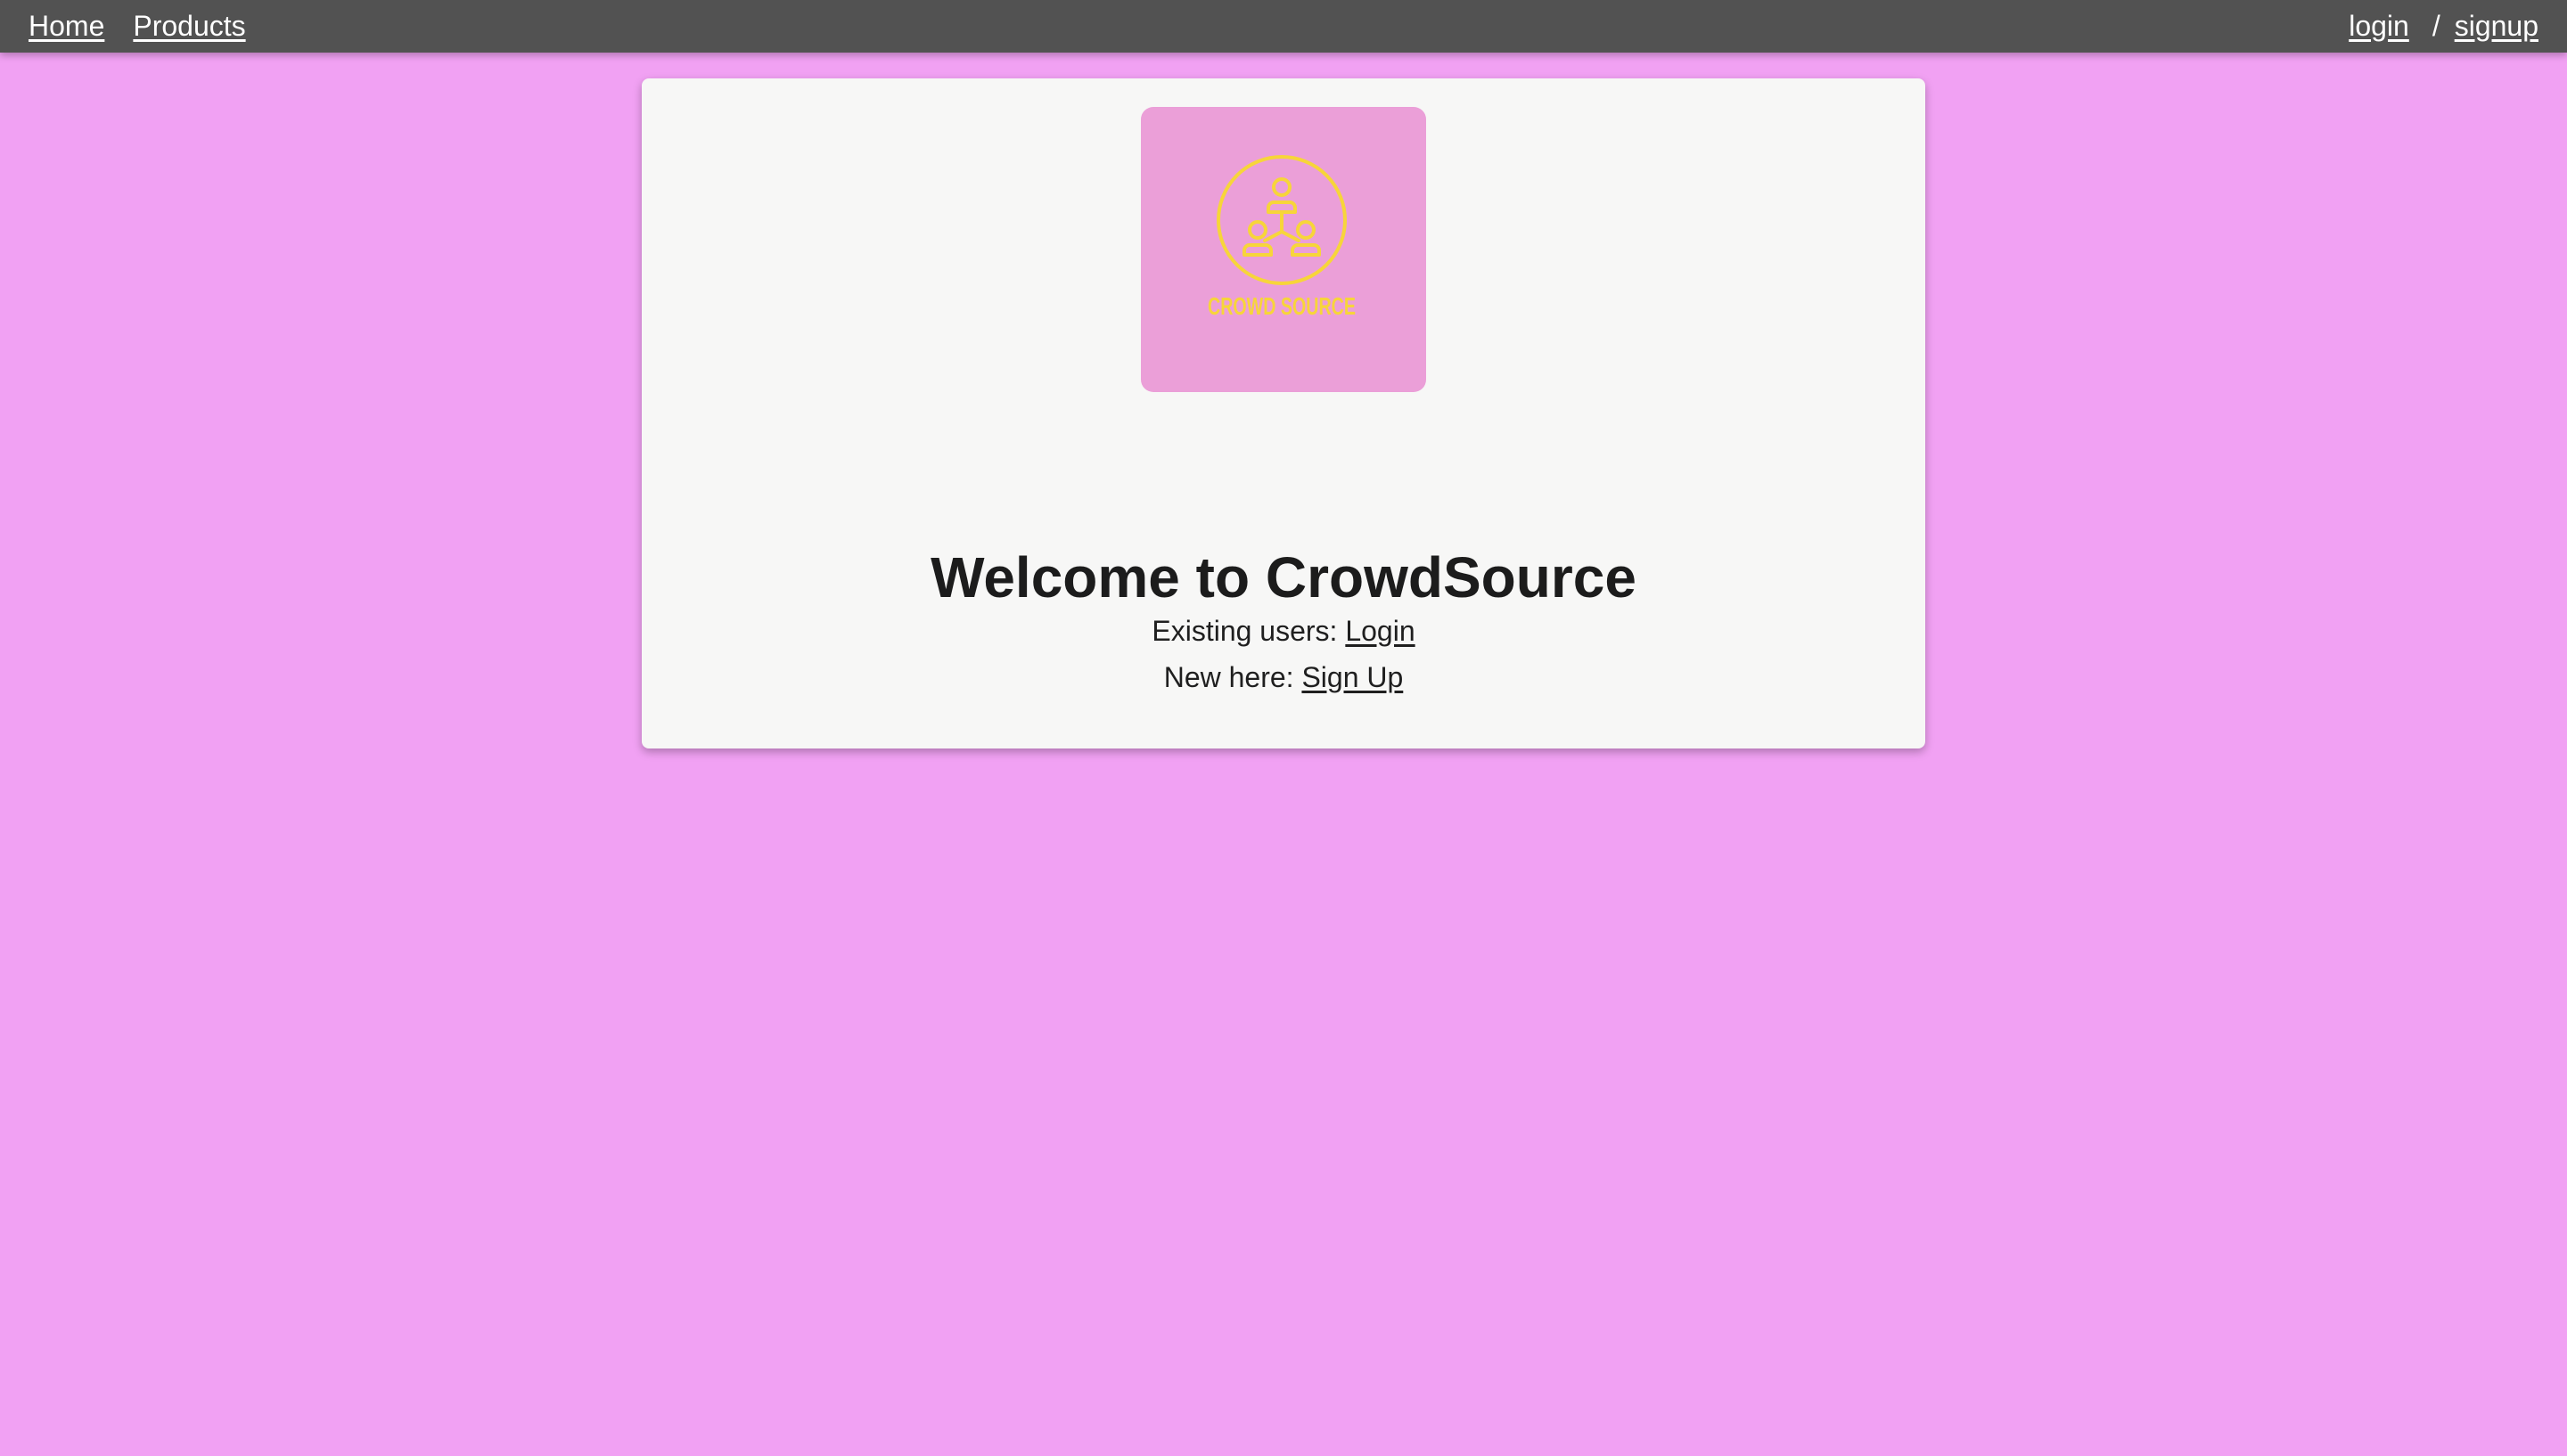  Describe the element at coordinates (1282, 306) in the screenshot. I see `logo-text: CROWD SOURCE` at that location.